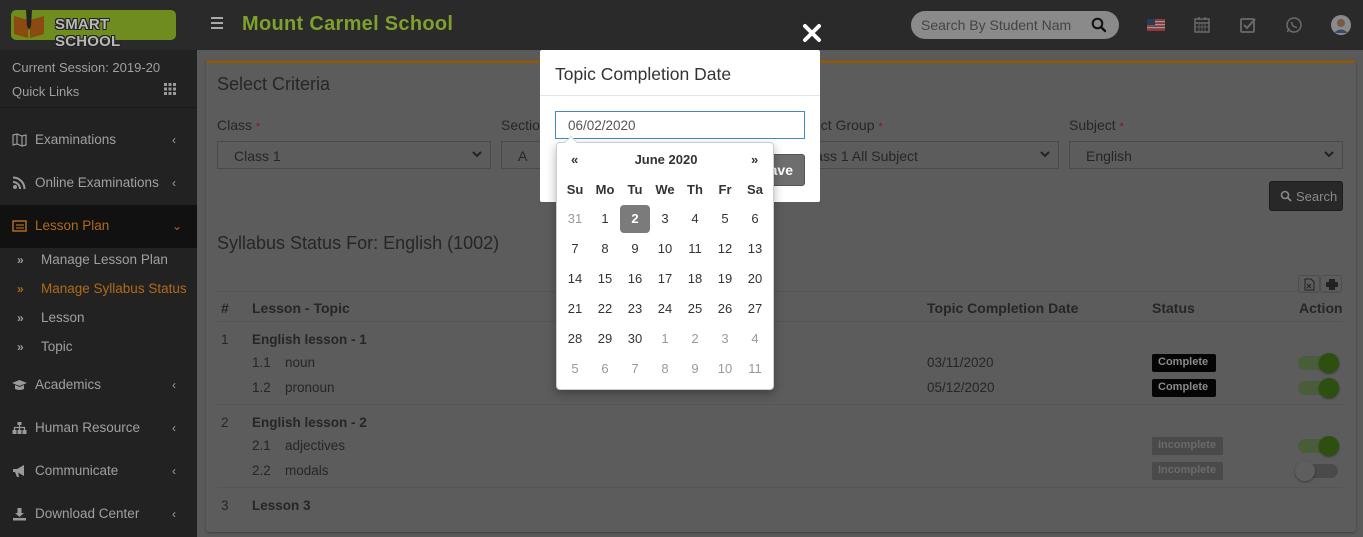 The image size is (1363, 537). Describe the element at coordinates (1248, 25) in the screenshot. I see `checkbox-icon` at that location.